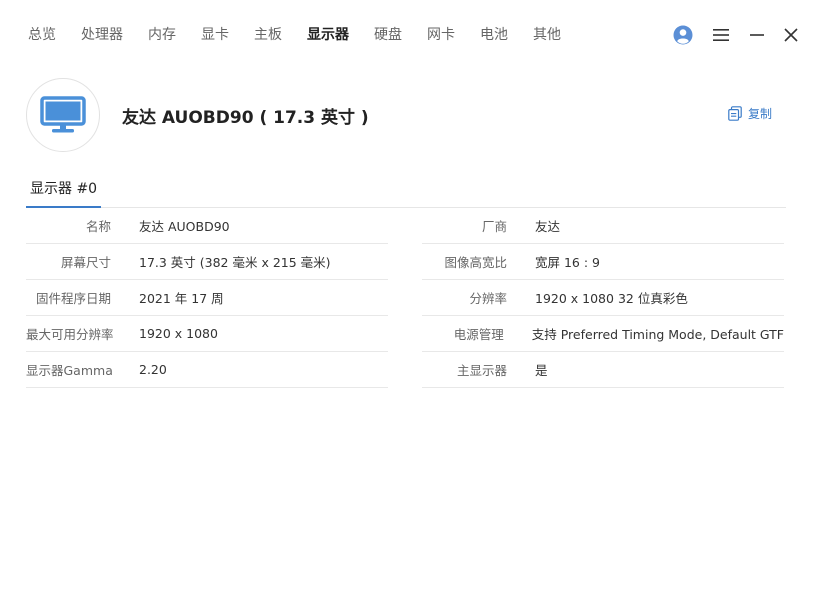 The image size is (816, 600). Describe the element at coordinates (488, 298) in the screenshot. I see `info-label: 分辨率` at that location.